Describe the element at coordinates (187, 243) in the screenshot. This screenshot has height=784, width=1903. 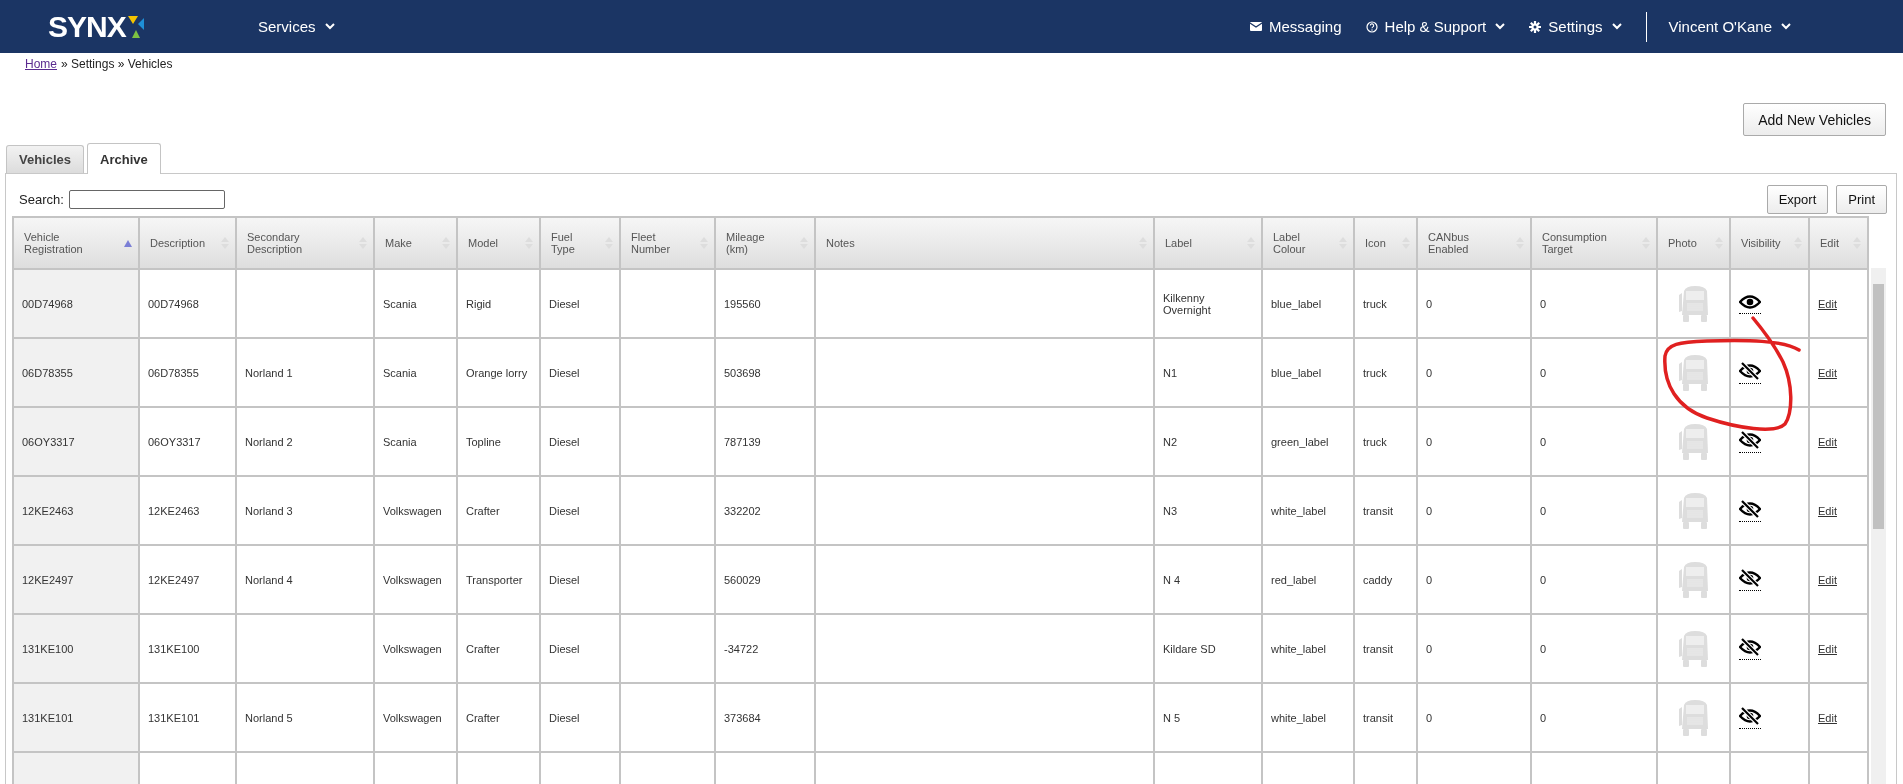
I see `column-header: Description` at that location.